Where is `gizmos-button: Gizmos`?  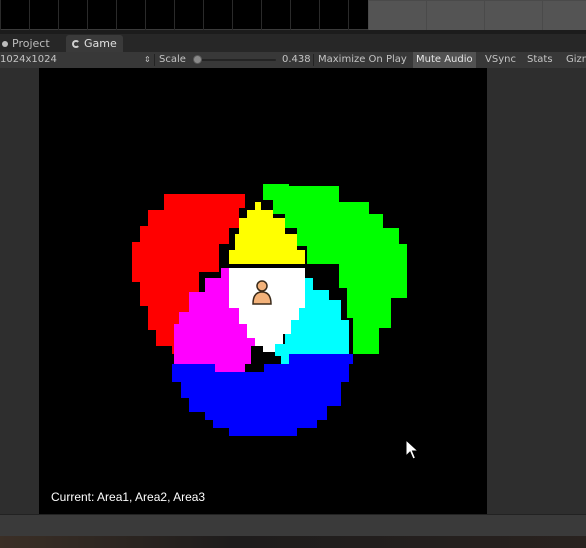 gizmos-button: Gizmos is located at coordinates (574, 60).